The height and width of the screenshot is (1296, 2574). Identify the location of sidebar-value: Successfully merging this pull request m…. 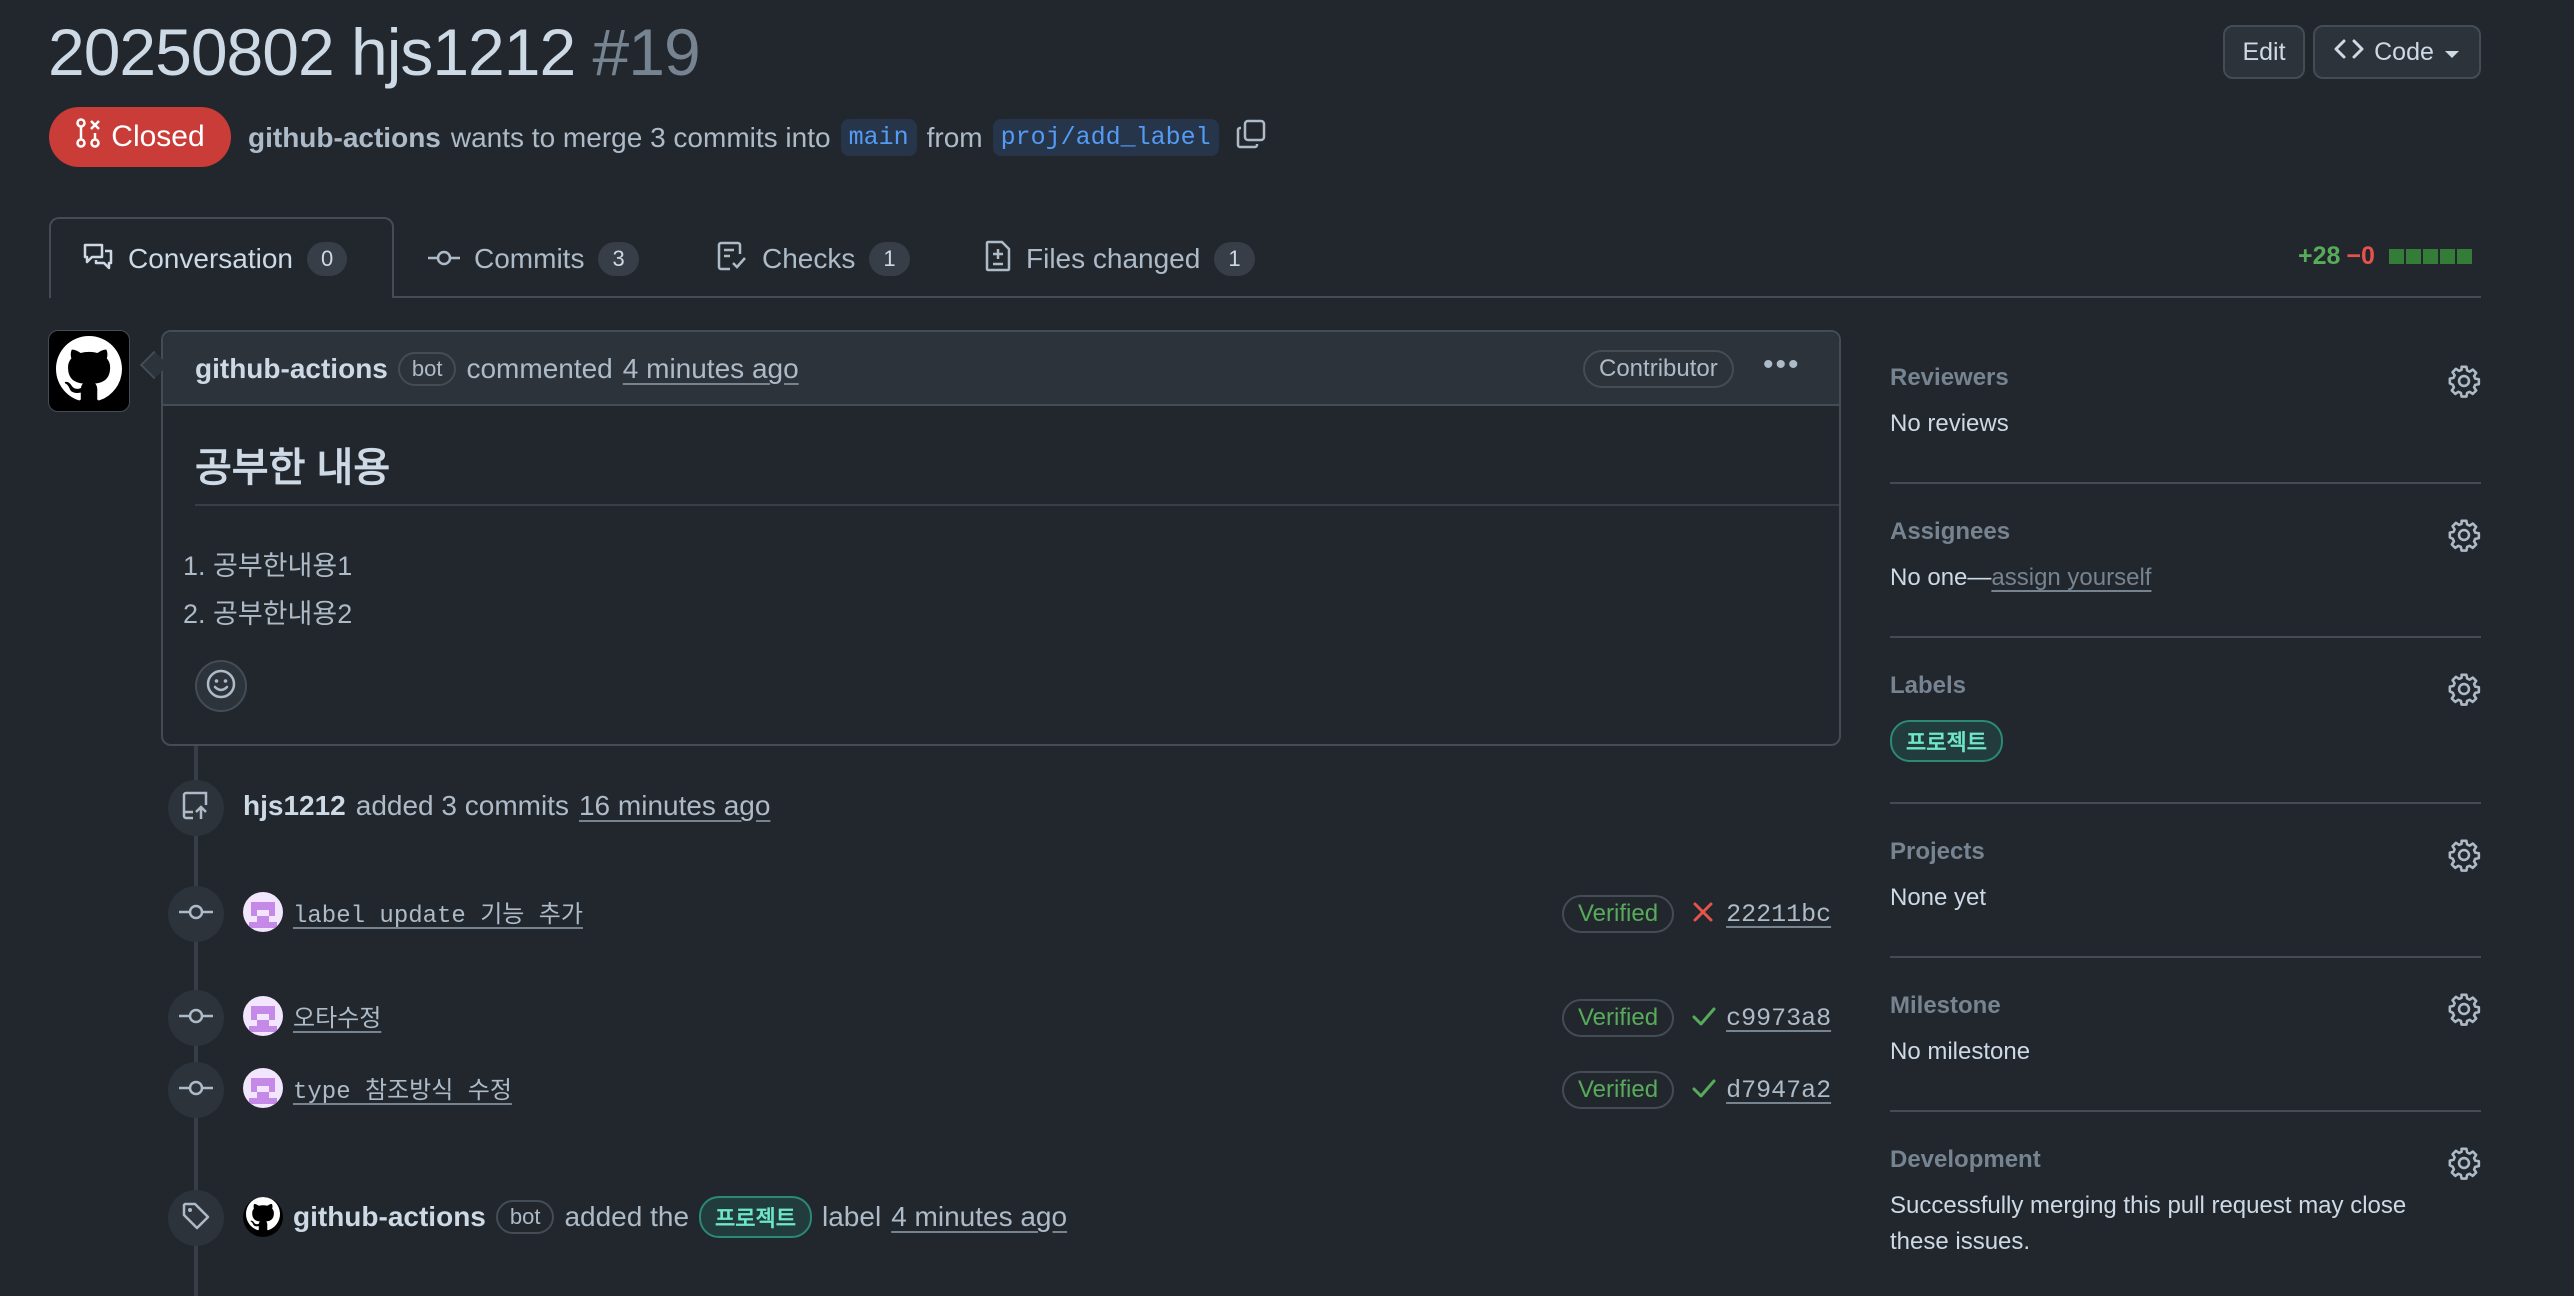
(2148, 1223).